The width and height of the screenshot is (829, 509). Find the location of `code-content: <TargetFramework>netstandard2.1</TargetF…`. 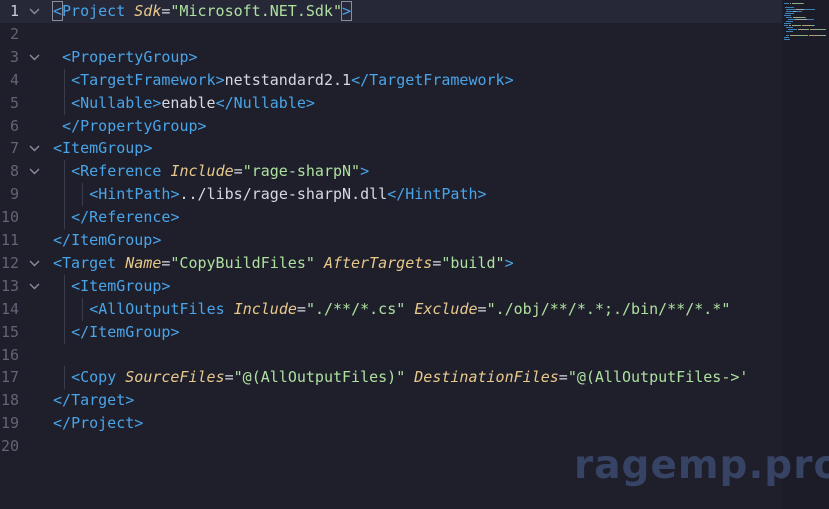

code-content: <TargetFramework>netstandard2.1</TargetF… is located at coordinates (292, 80).